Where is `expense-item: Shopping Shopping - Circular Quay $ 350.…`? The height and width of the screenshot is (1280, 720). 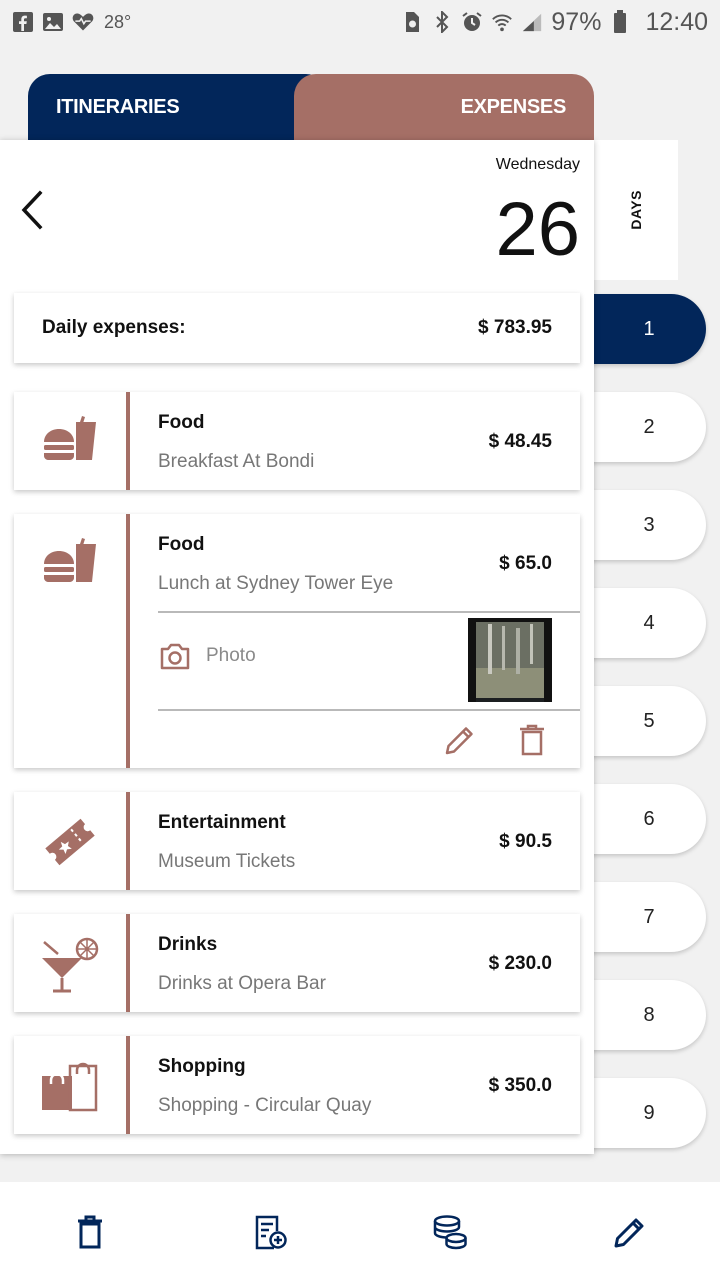
expense-item: Shopping Shopping - Circular Quay $ 350.… is located at coordinates (297, 1085).